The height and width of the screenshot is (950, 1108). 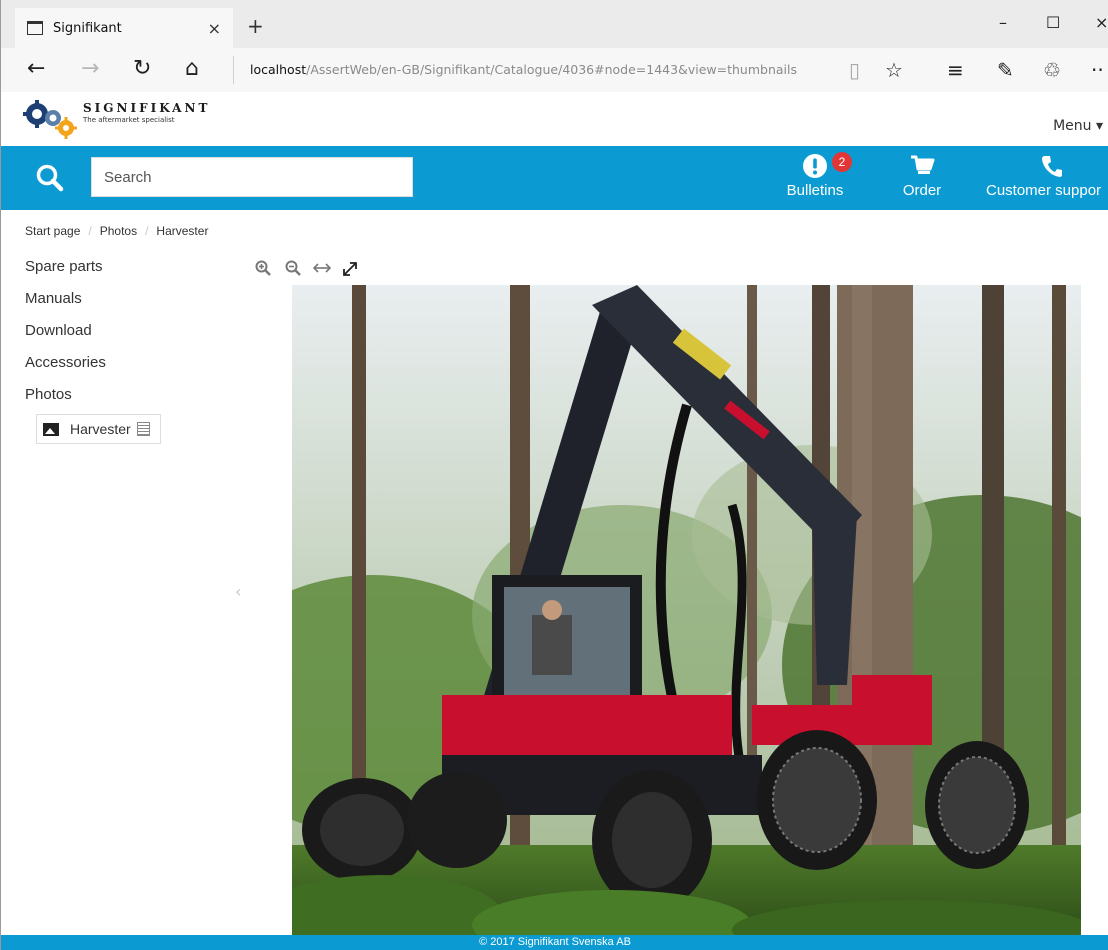 What do you see at coordinates (52, 231) in the screenshot?
I see `breadcrumb-start-page: Start page` at bounding box center [52, 231].